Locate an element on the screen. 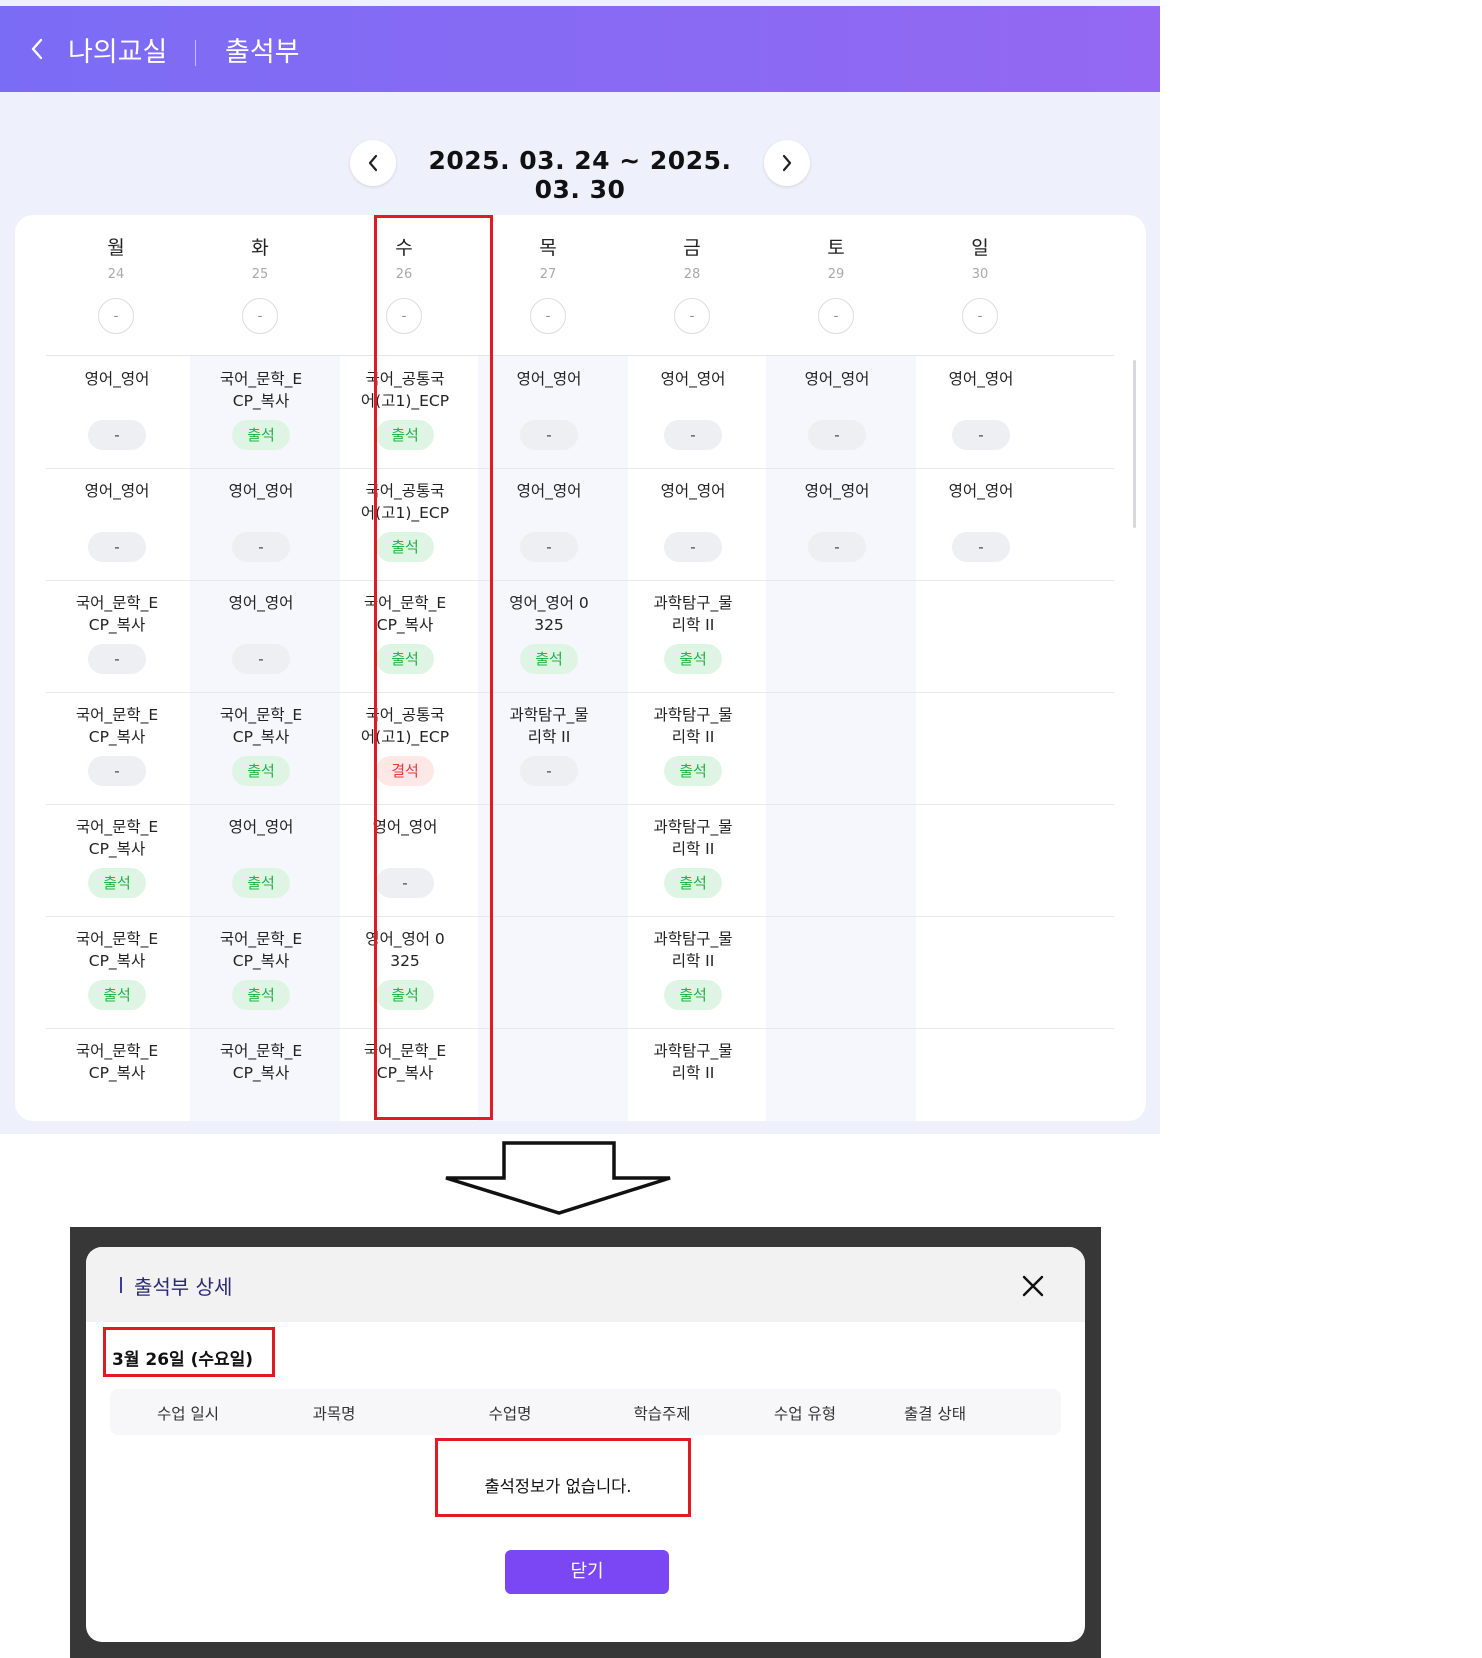  day-header: 월 24 - is located at coordinates (116, 283).